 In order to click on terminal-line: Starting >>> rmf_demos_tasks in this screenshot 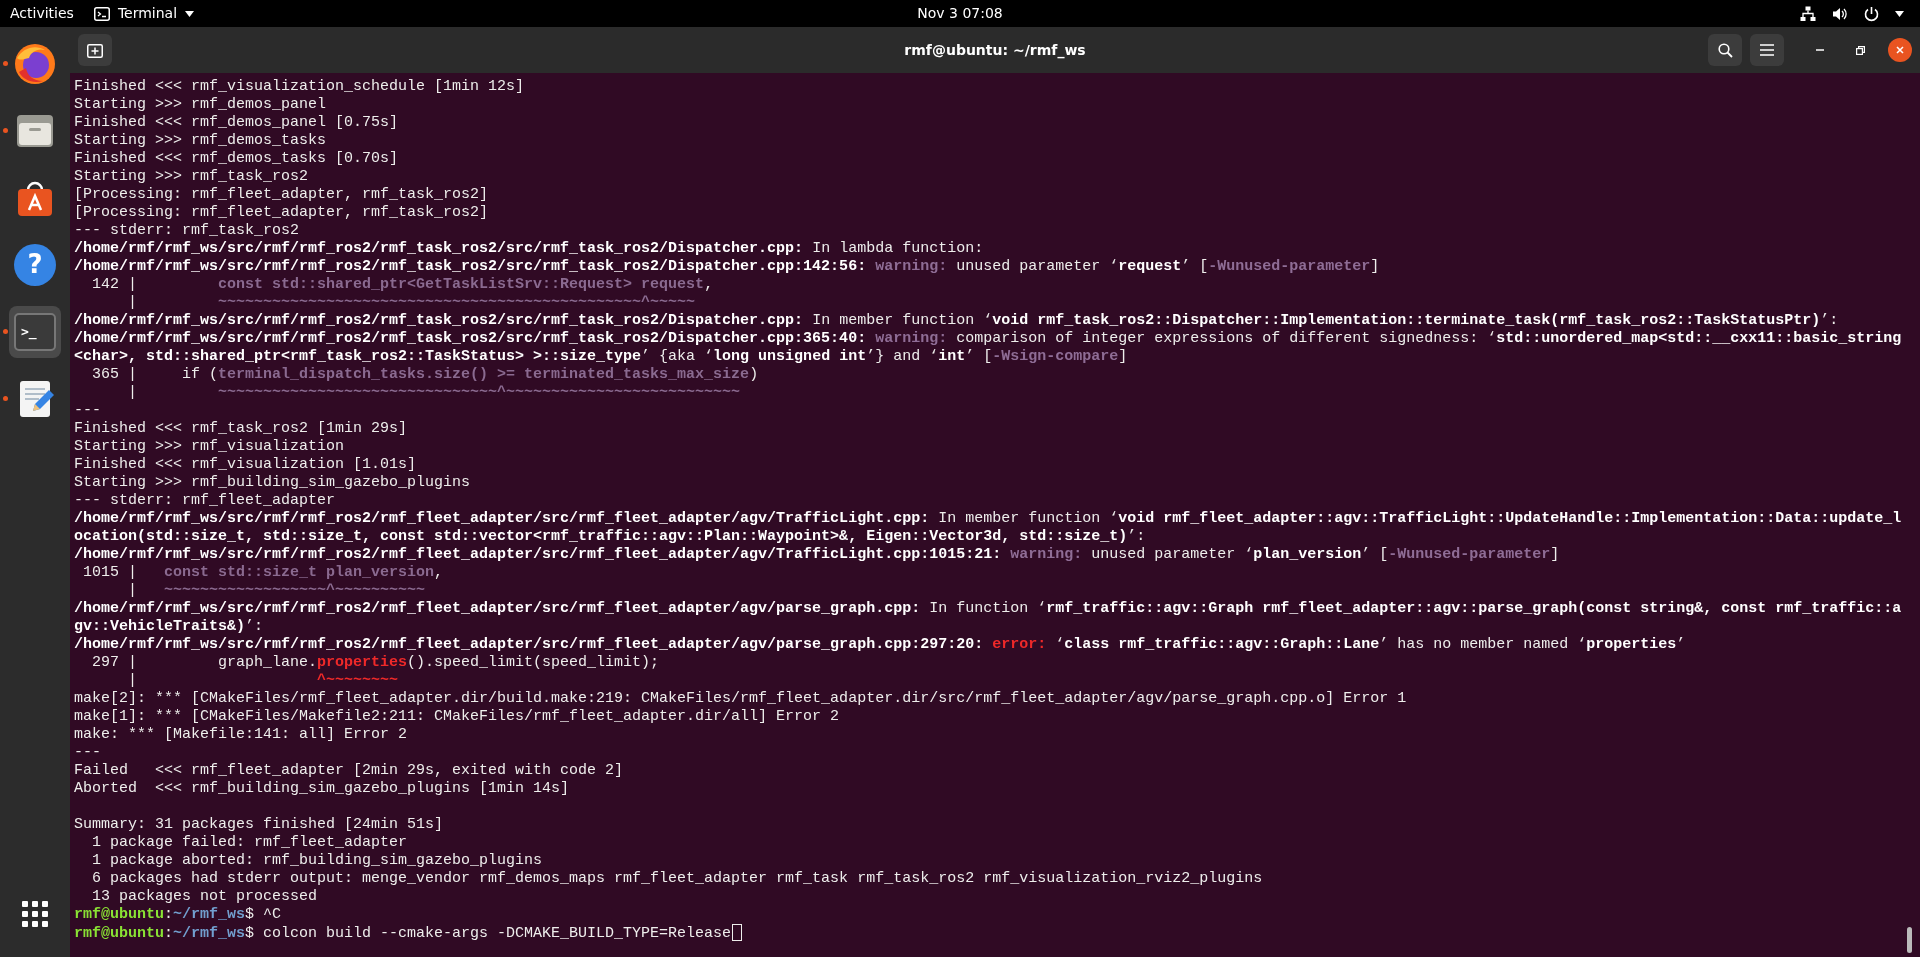, I will do `click(200, 141)`.